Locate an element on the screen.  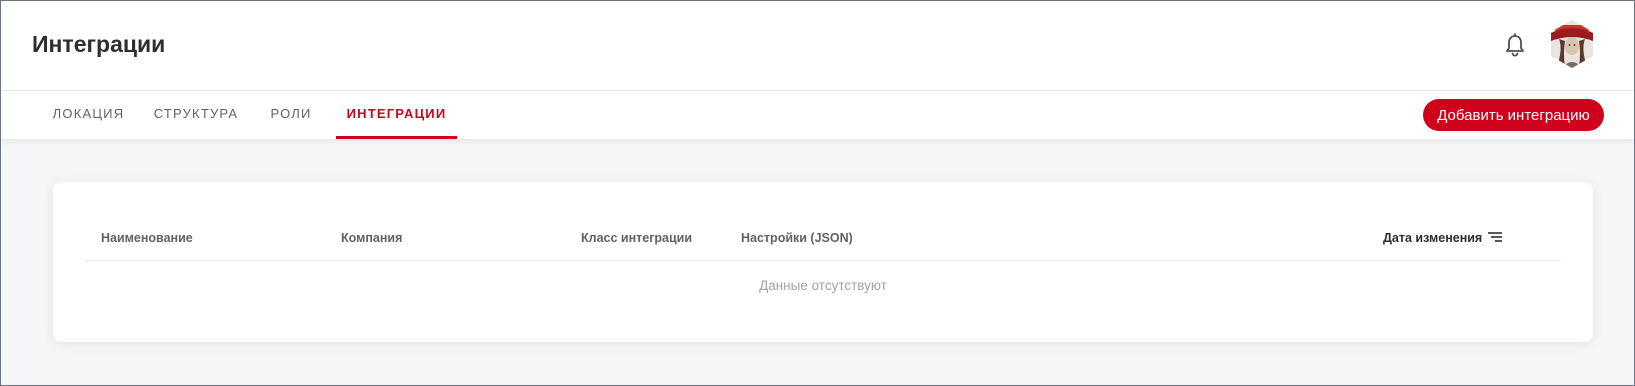
active-tab-indicator is located at coordinates (396, 137).